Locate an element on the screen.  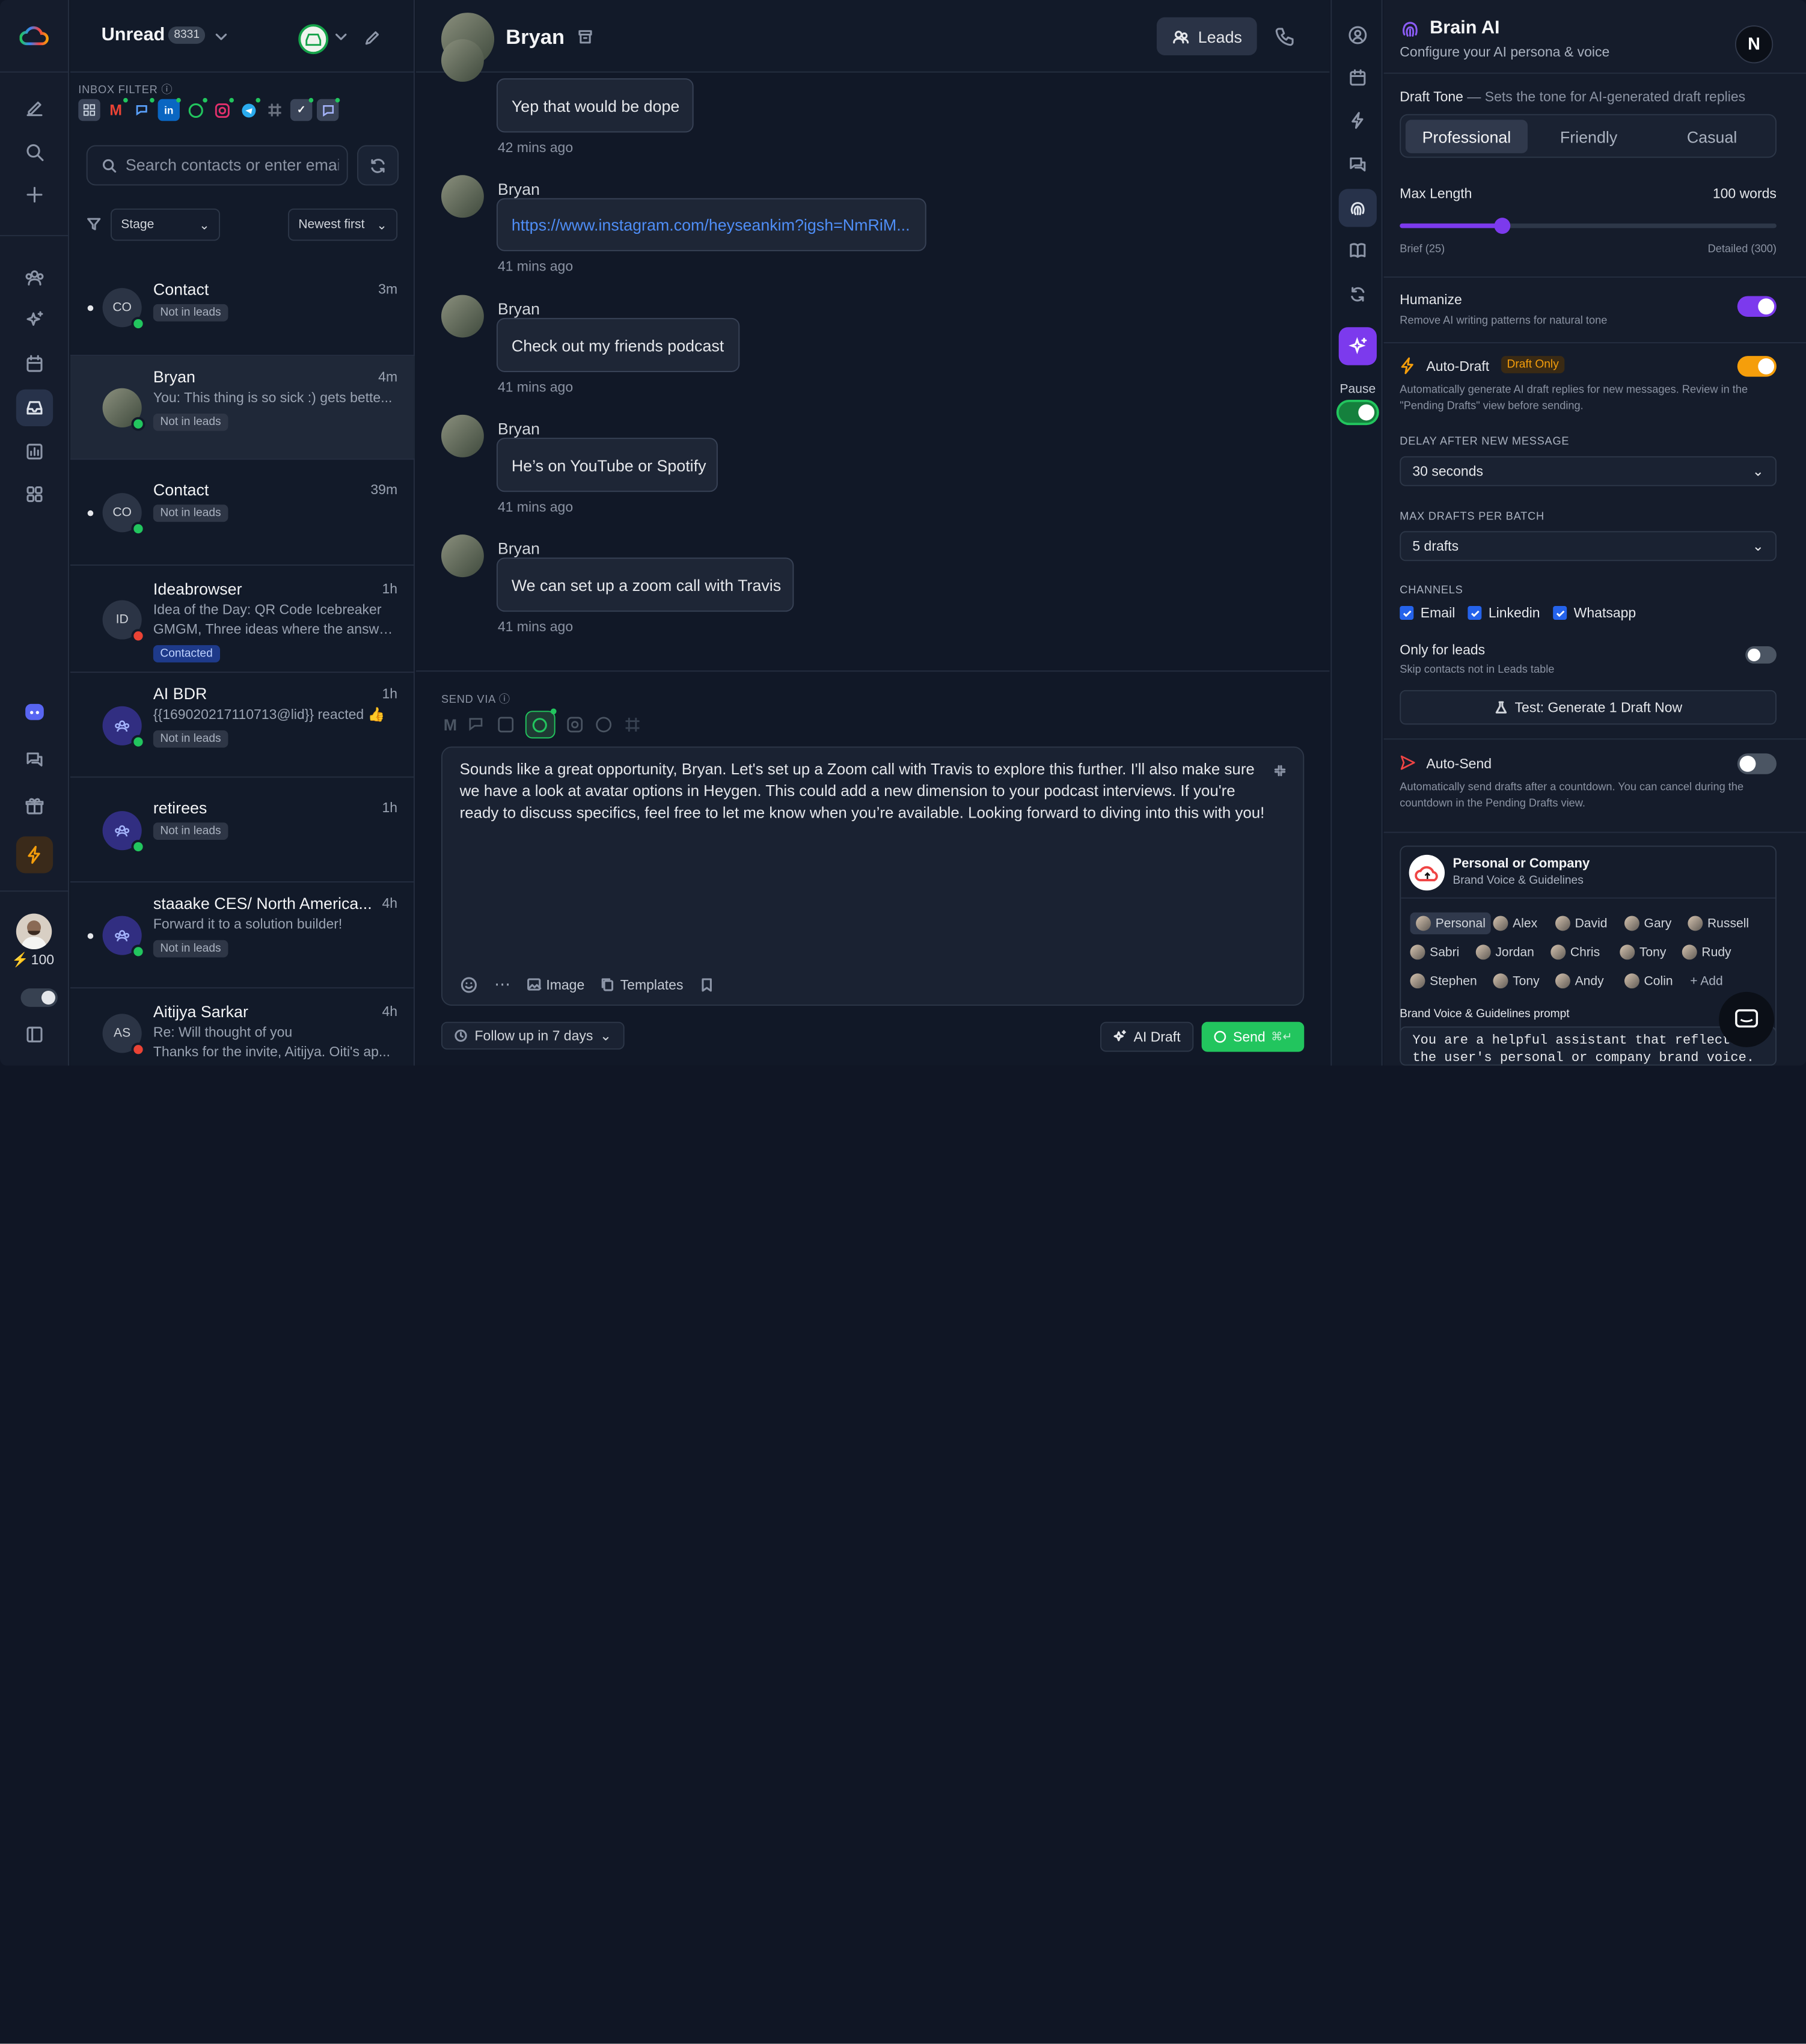
max-length-slider is located at coordinates (1588, 226).